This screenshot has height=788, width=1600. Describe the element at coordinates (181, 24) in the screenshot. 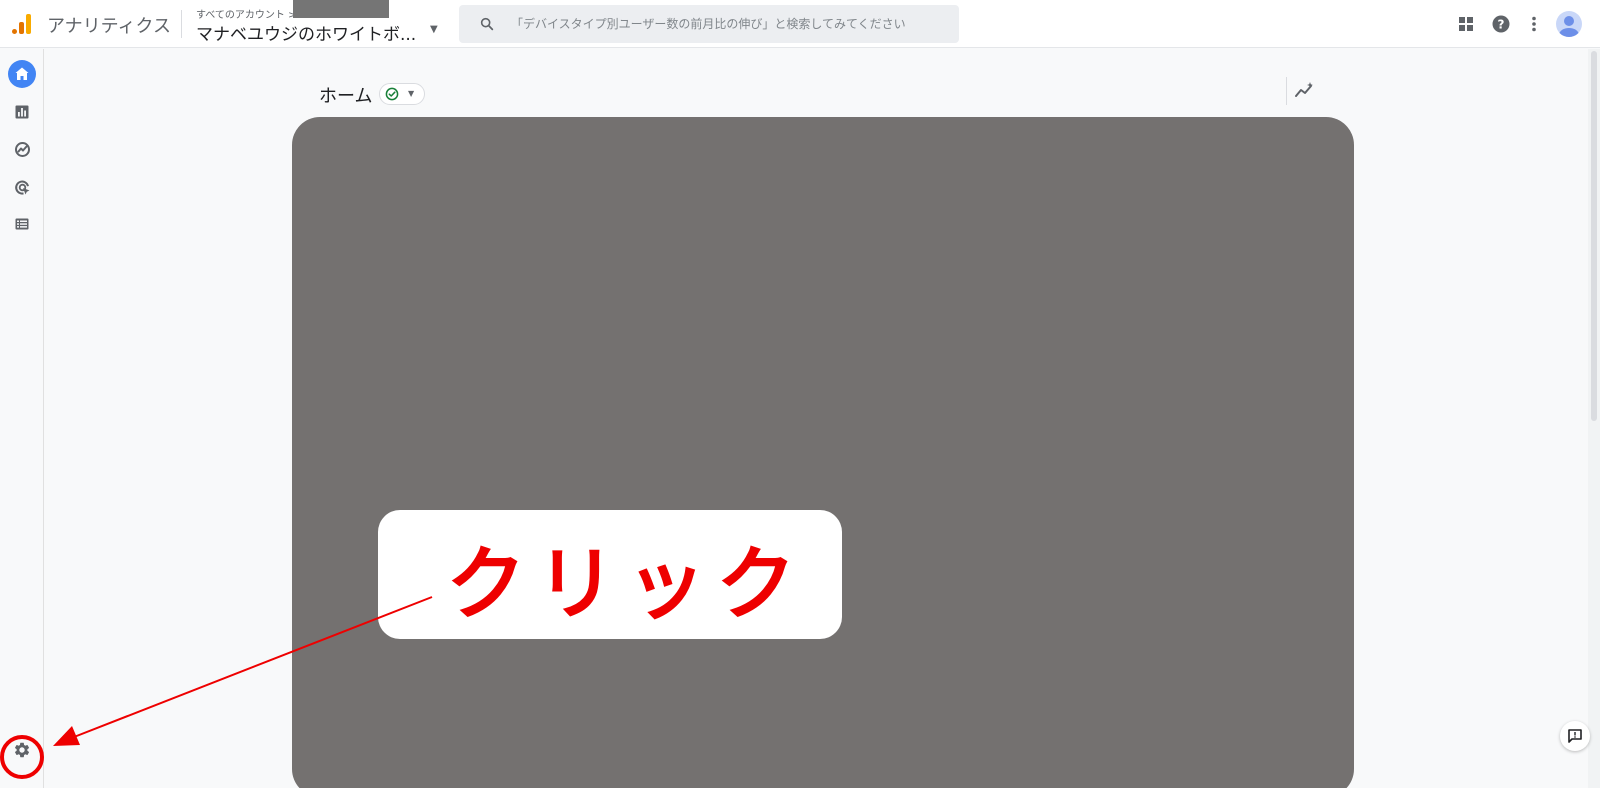

I see `header-divider` at that location.